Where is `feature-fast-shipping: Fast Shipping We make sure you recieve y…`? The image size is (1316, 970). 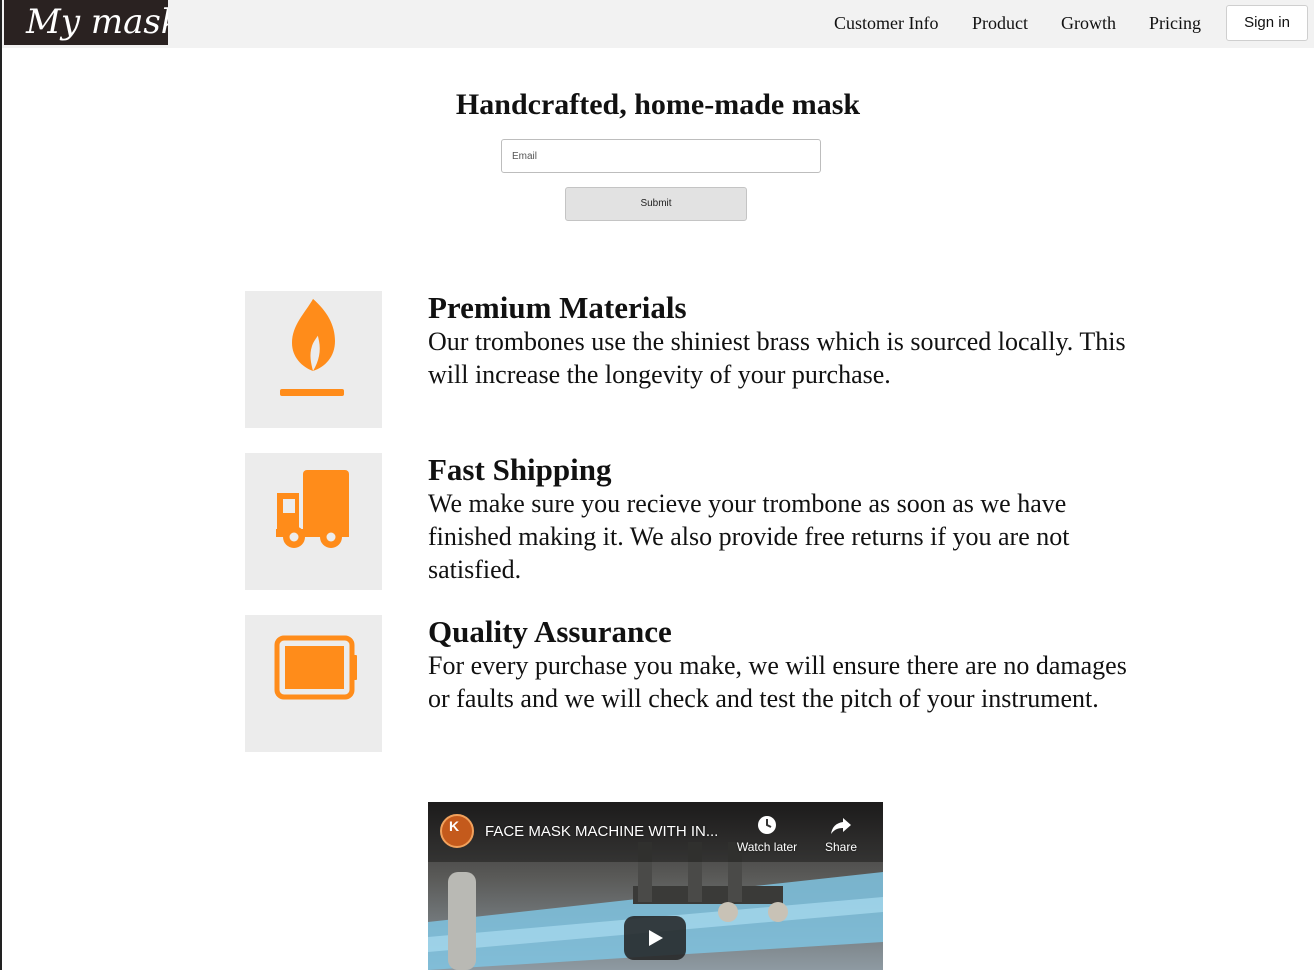 feature-fast-shipping: Fast Shipping We make sure you recieve y… is located at coordinates (778, 519).